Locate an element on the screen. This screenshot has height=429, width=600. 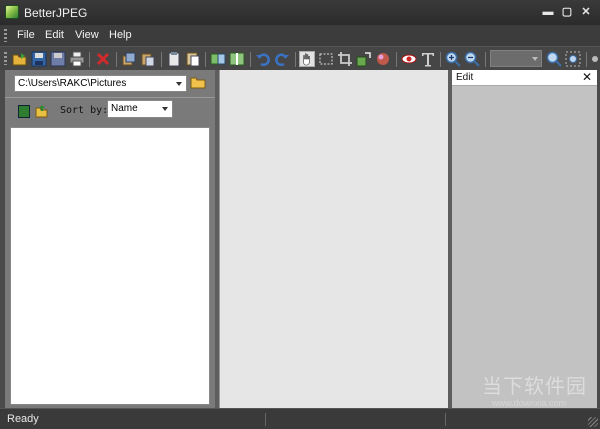
split-icon is located at coordinates (237, 59).